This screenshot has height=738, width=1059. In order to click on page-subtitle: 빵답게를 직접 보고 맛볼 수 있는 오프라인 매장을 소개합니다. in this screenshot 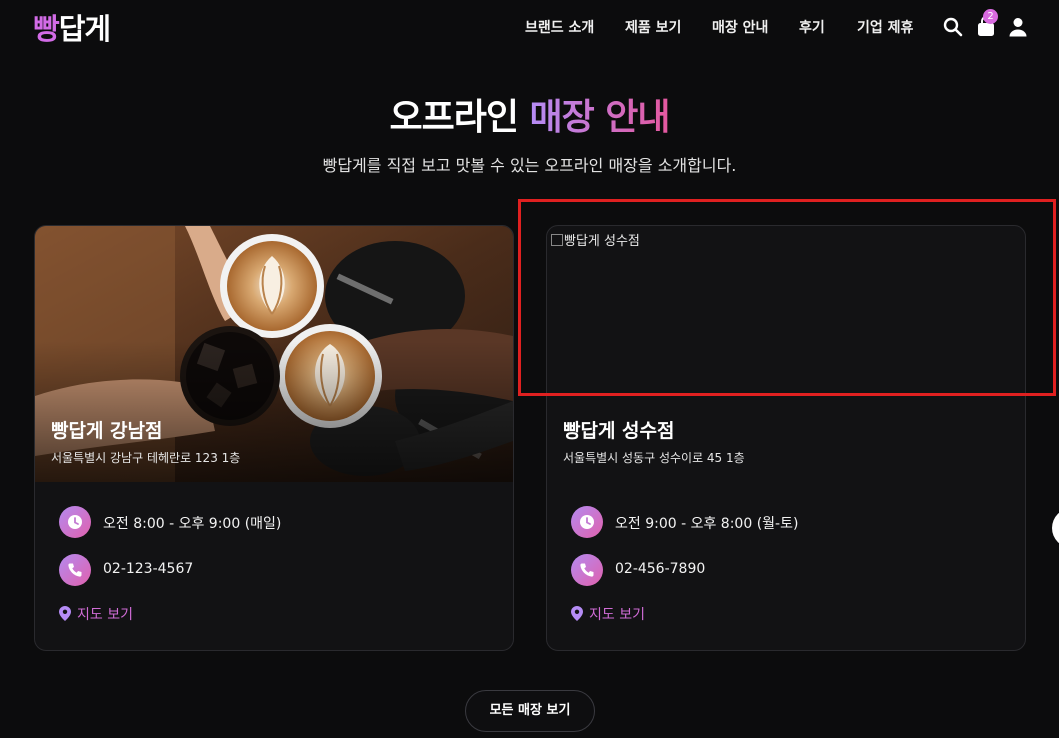, I will do `click(529, 165)`.